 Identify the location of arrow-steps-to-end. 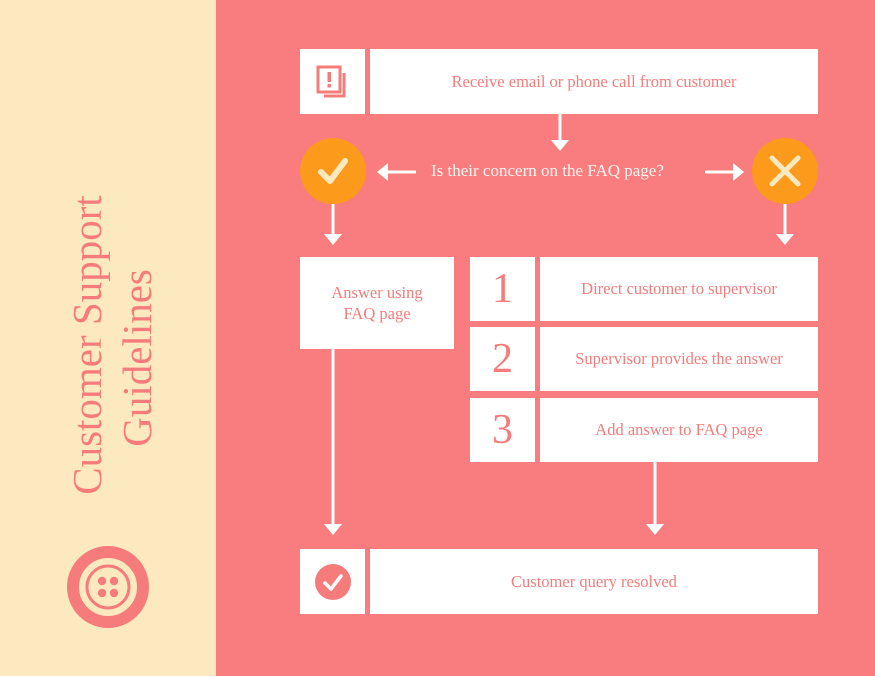
(655, 498).